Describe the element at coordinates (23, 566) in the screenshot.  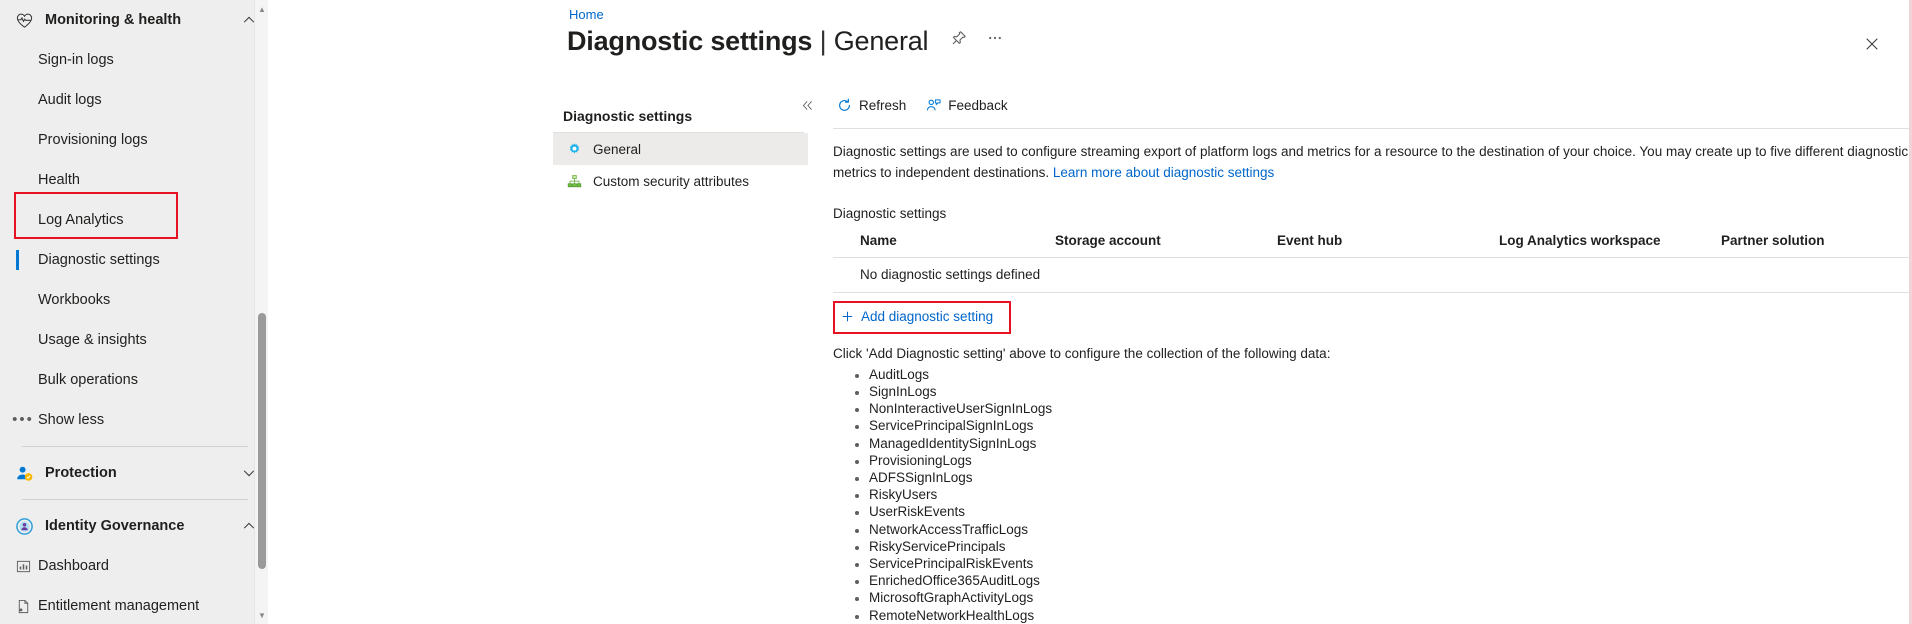
I see `dashboard-icon` at that location.